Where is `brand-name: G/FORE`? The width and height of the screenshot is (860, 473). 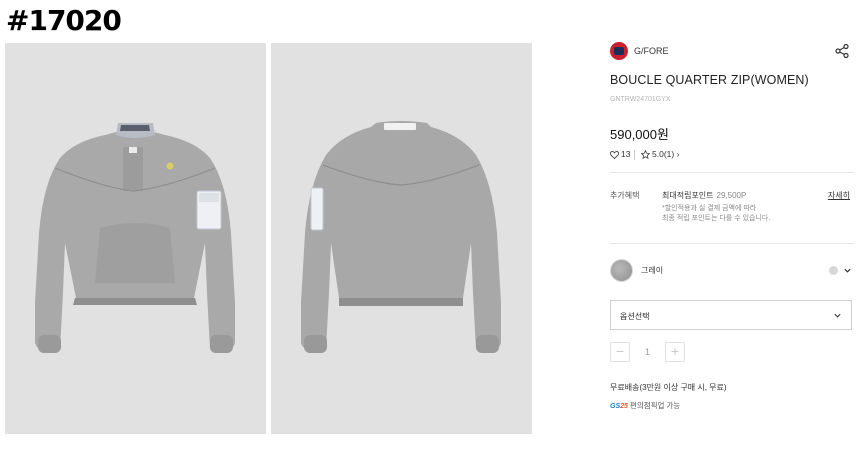
brand-name: G/FORE is located at coordinates (651, 51).